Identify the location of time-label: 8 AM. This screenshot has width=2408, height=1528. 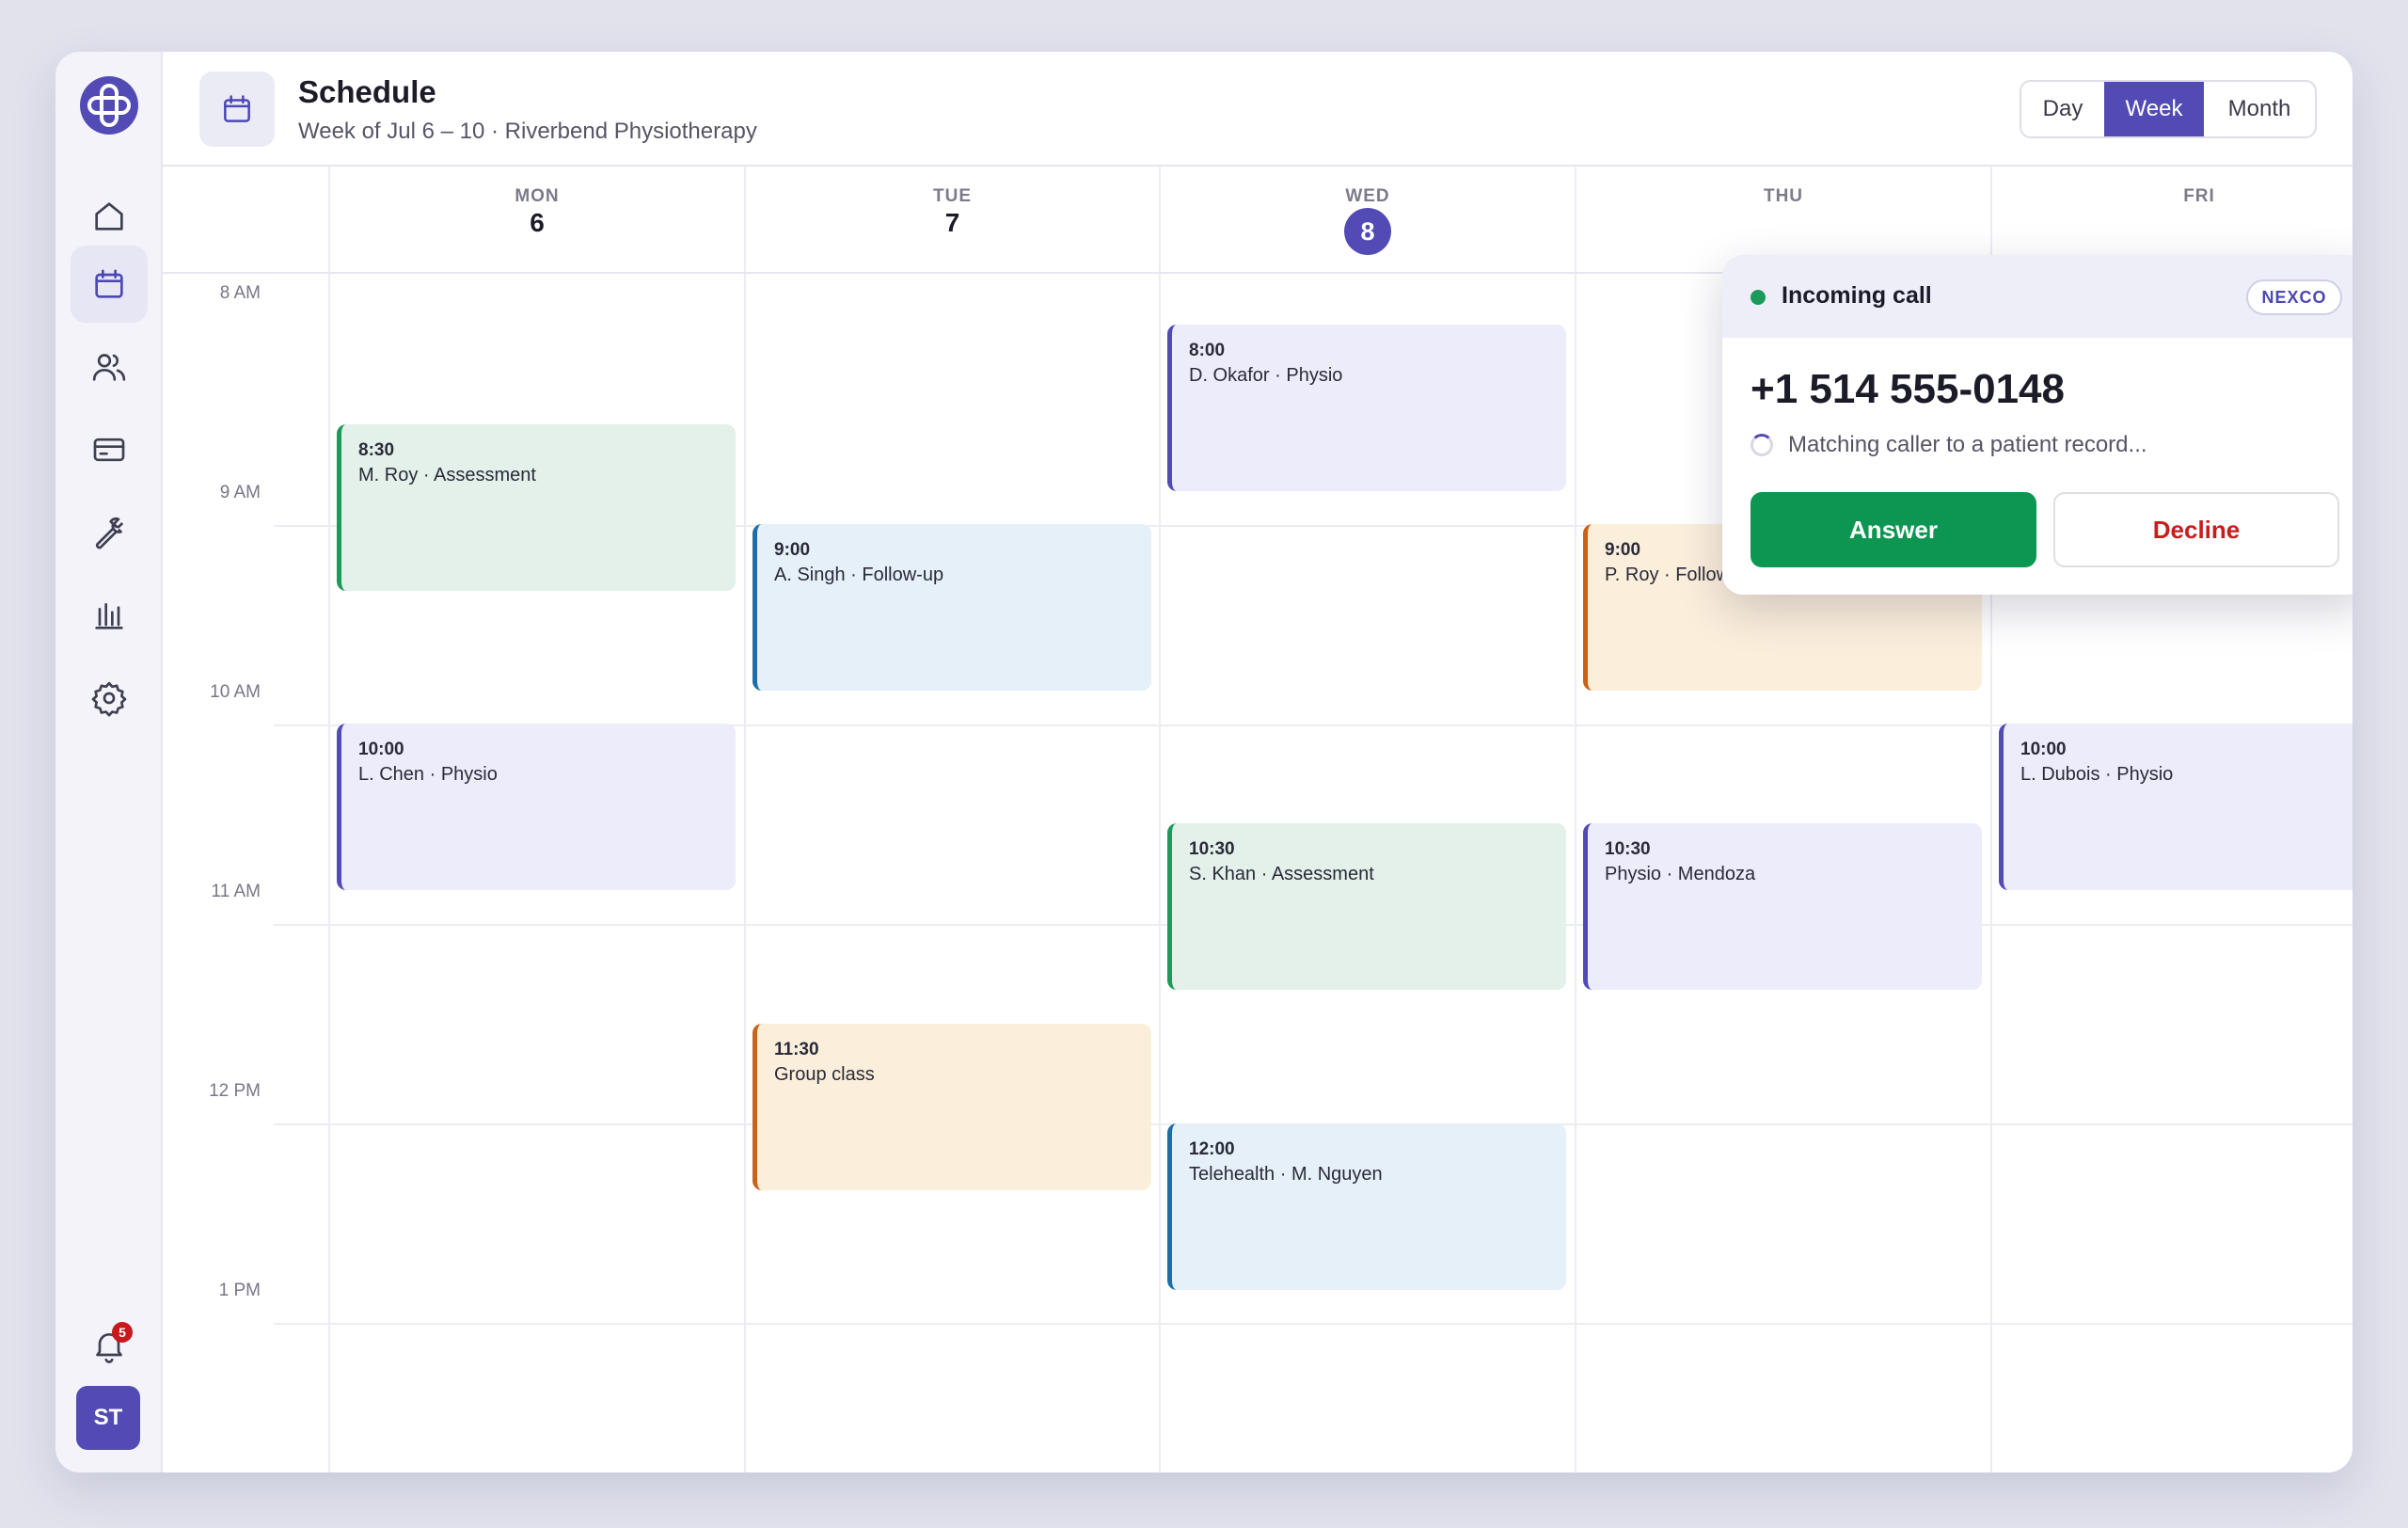
(240, 293).